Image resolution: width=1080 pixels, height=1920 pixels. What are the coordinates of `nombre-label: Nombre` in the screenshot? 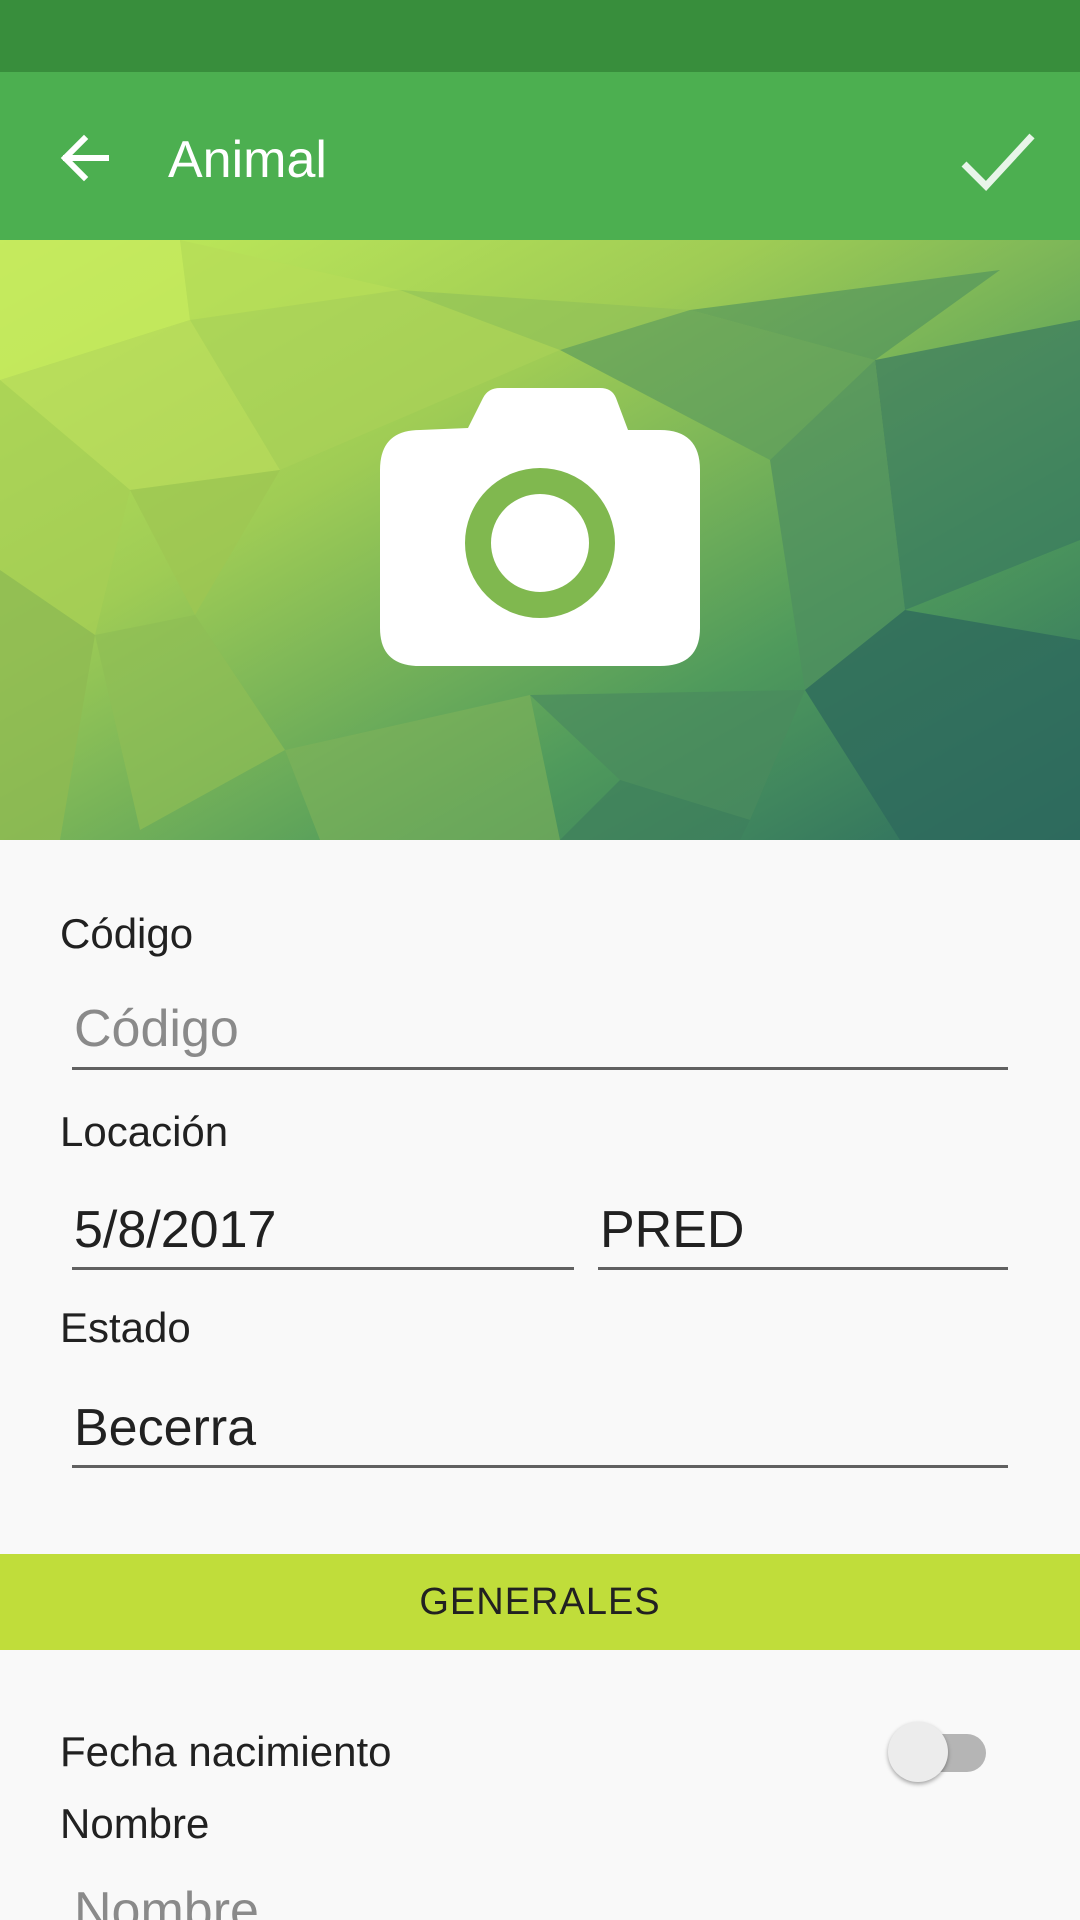 It's located at (135, 1823).